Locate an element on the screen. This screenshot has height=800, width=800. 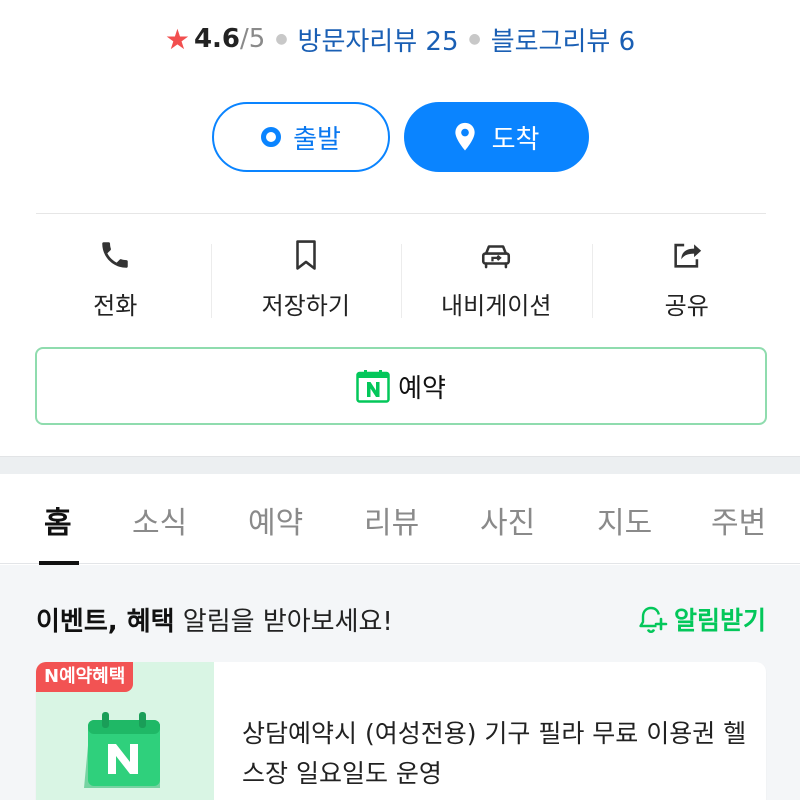
section-separator is located at coordinates (400, 465).